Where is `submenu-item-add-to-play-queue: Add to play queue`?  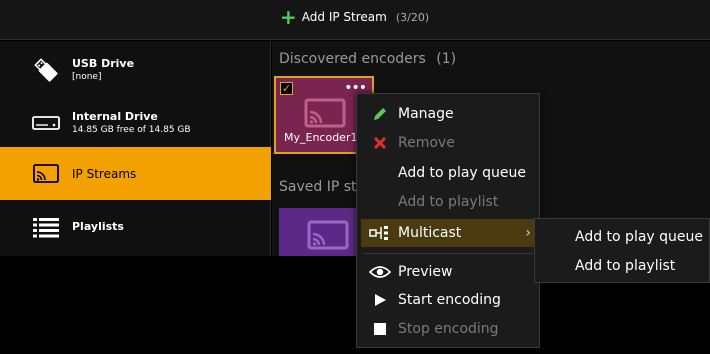
submenu-item-add-to-play-queue: Add to play queue is located at coordinates (639, 237).